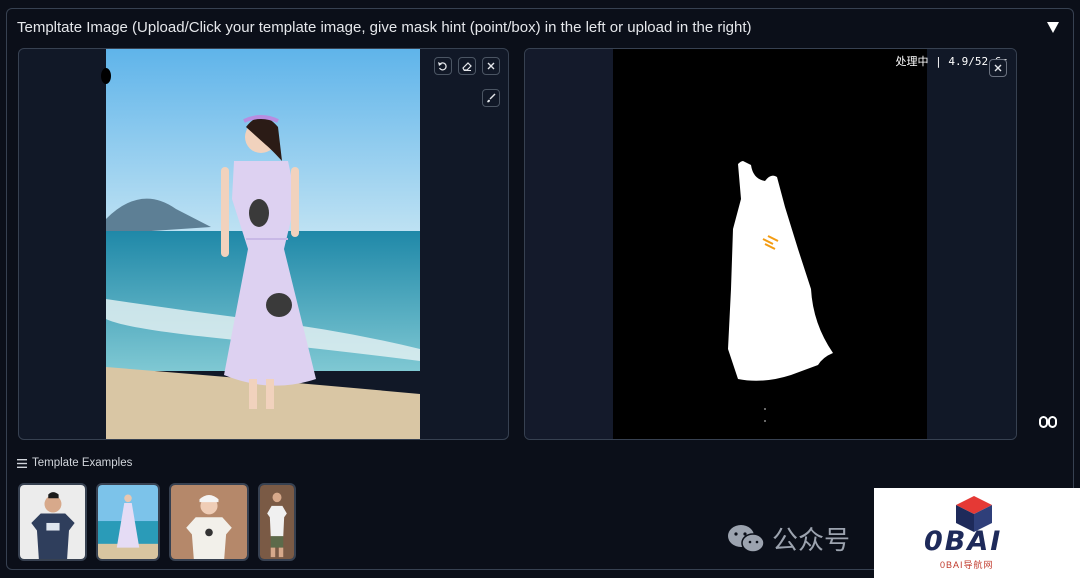  What do you see at coordinates (963, 541) in the screenshot?
I see `logo-text: 0BAI` at bounding box center [963, 541].